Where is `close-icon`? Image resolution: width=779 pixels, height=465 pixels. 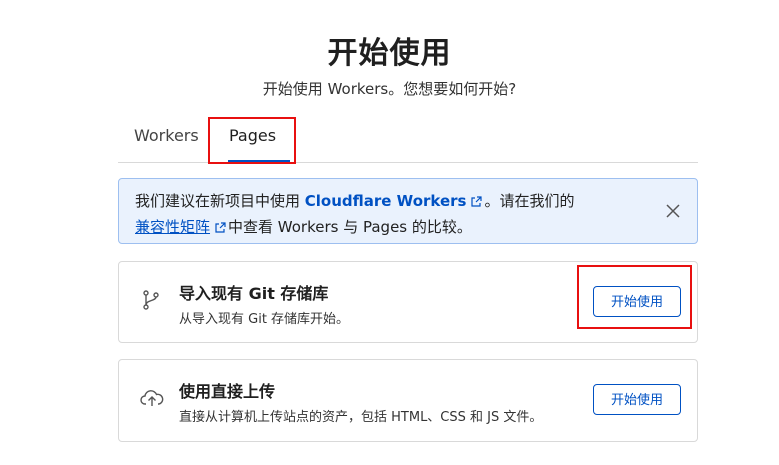 close-icon is located at coordinates (673, 211).